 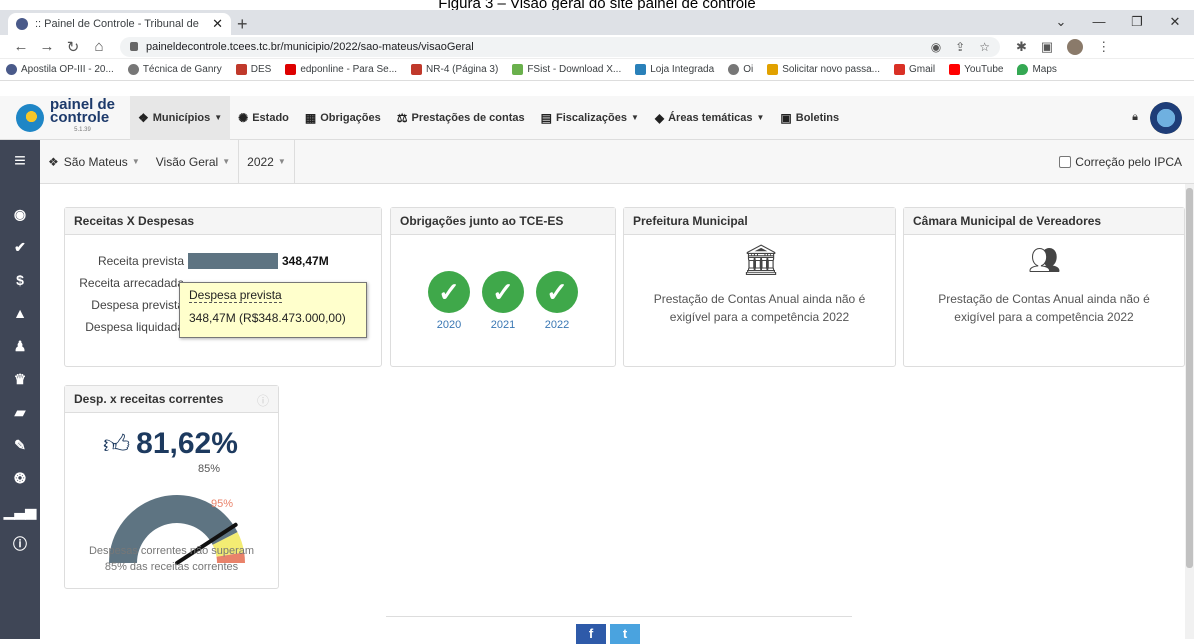 What do you see at coordinates (1037, 69) in the screenshot?
I see `bookmark-item: Maps` at bounding box center [1037, 69].